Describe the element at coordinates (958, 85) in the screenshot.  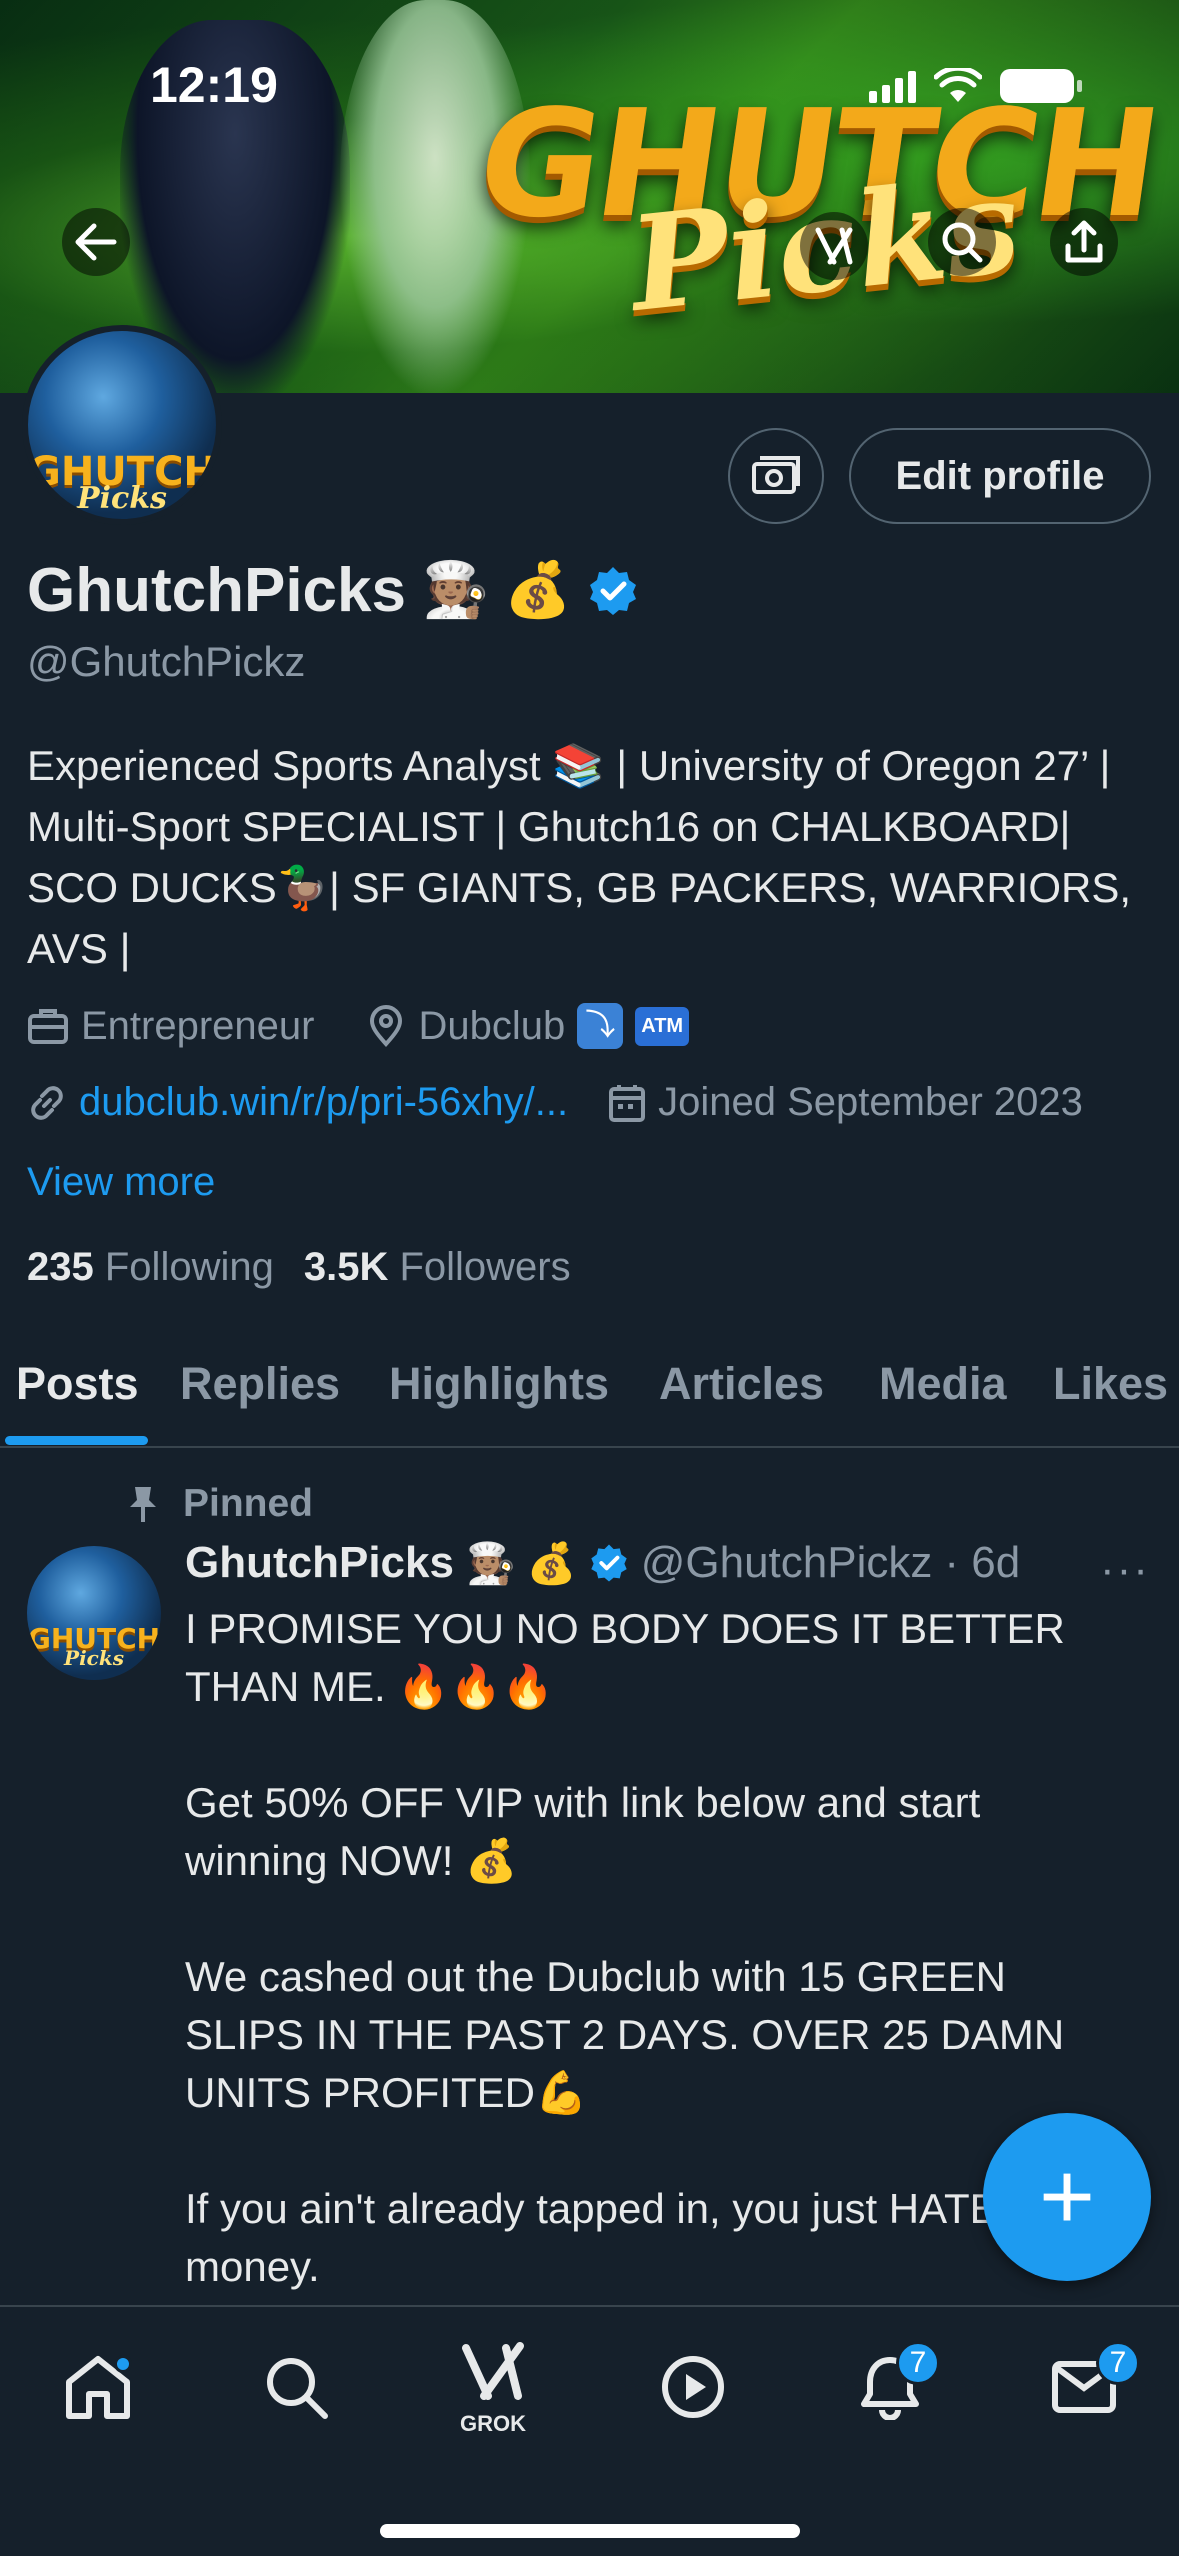
I see `wifi-icon` at that location.